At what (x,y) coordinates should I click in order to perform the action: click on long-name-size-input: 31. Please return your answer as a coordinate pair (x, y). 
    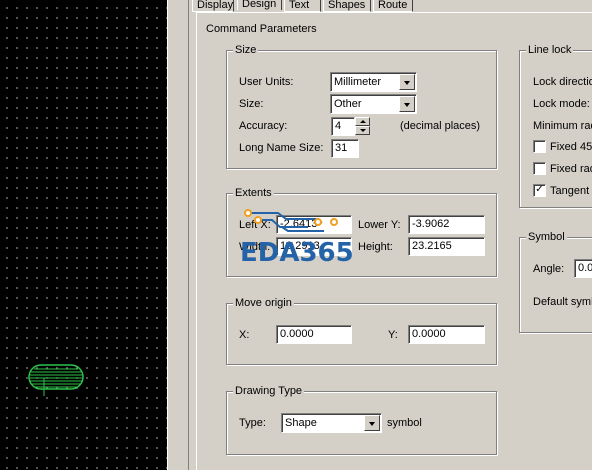
    Looking at the image, I should click on (345, 148).